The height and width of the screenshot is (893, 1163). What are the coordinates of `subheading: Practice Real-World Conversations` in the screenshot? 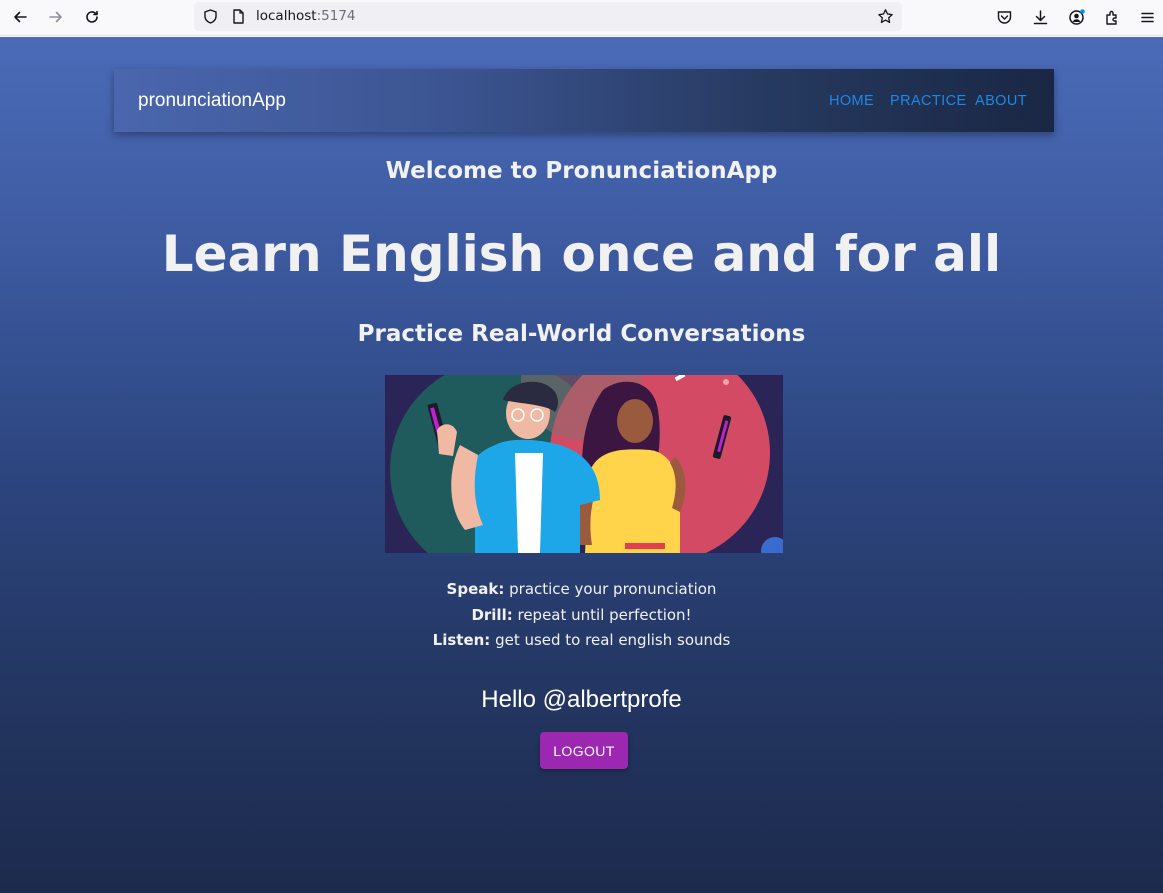 It's located at (581, 334).